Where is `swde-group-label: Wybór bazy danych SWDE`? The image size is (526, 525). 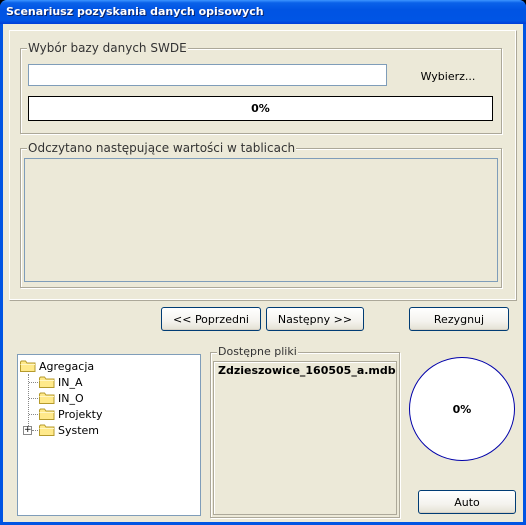
swde-group-label: Wybór bazy danych SWDE is located at coordinates (107, 48).